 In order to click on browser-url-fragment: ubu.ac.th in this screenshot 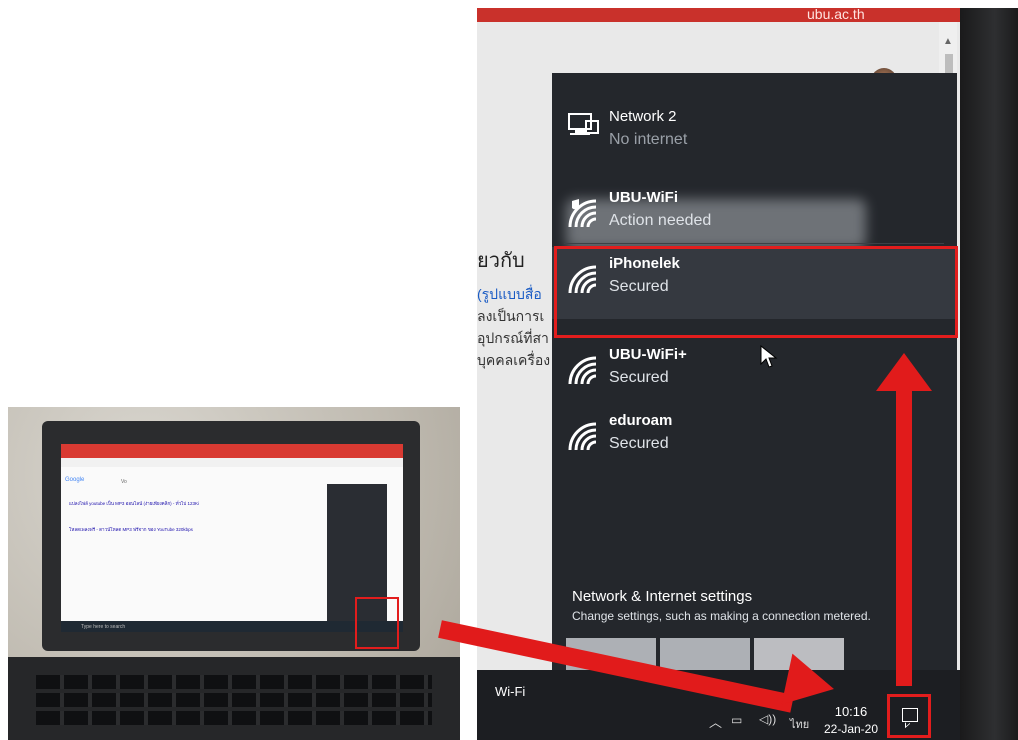, I will do `click(836, 15)`.